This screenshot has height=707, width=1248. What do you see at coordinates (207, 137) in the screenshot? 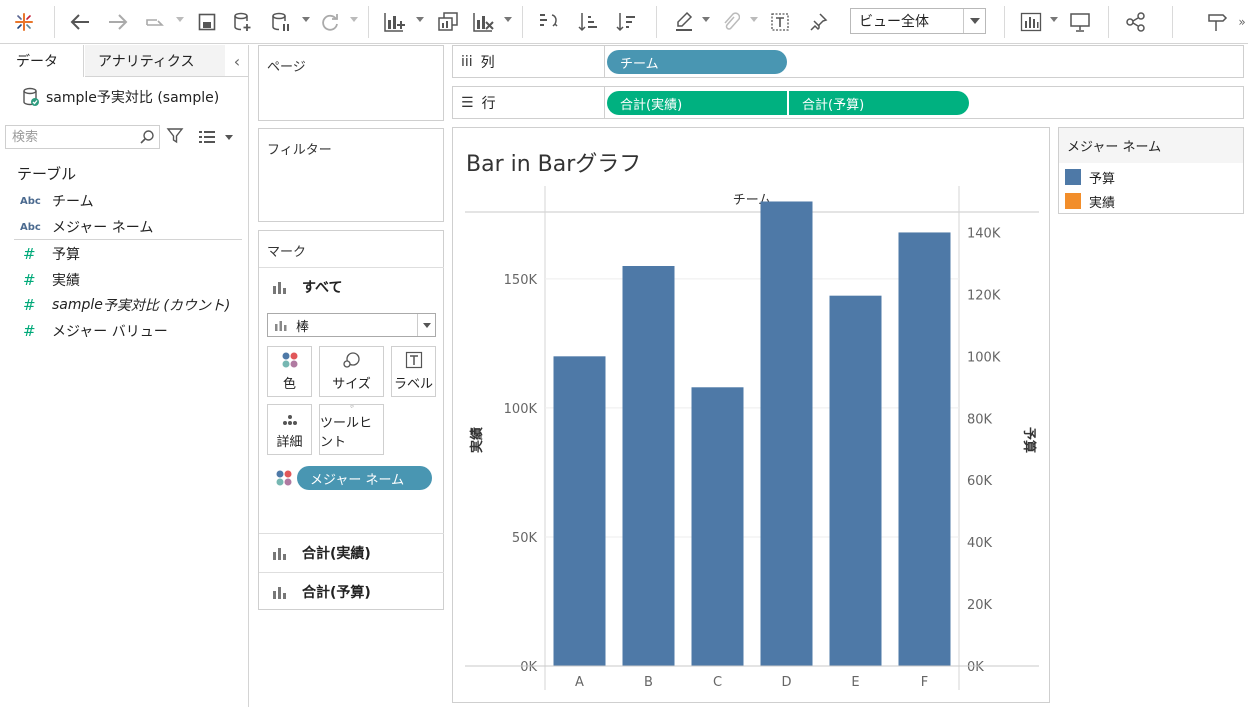
I see `view-list-icon` at bounding box center [207, 137].